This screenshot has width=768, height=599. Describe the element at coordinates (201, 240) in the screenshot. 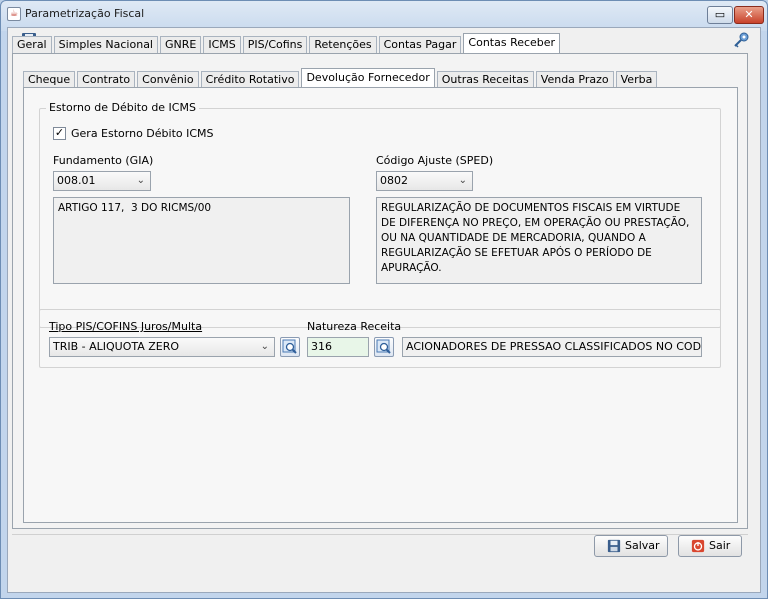

I see `fundamento-description: ARTIGO 117, 3 DO RICMS/00` at that location.